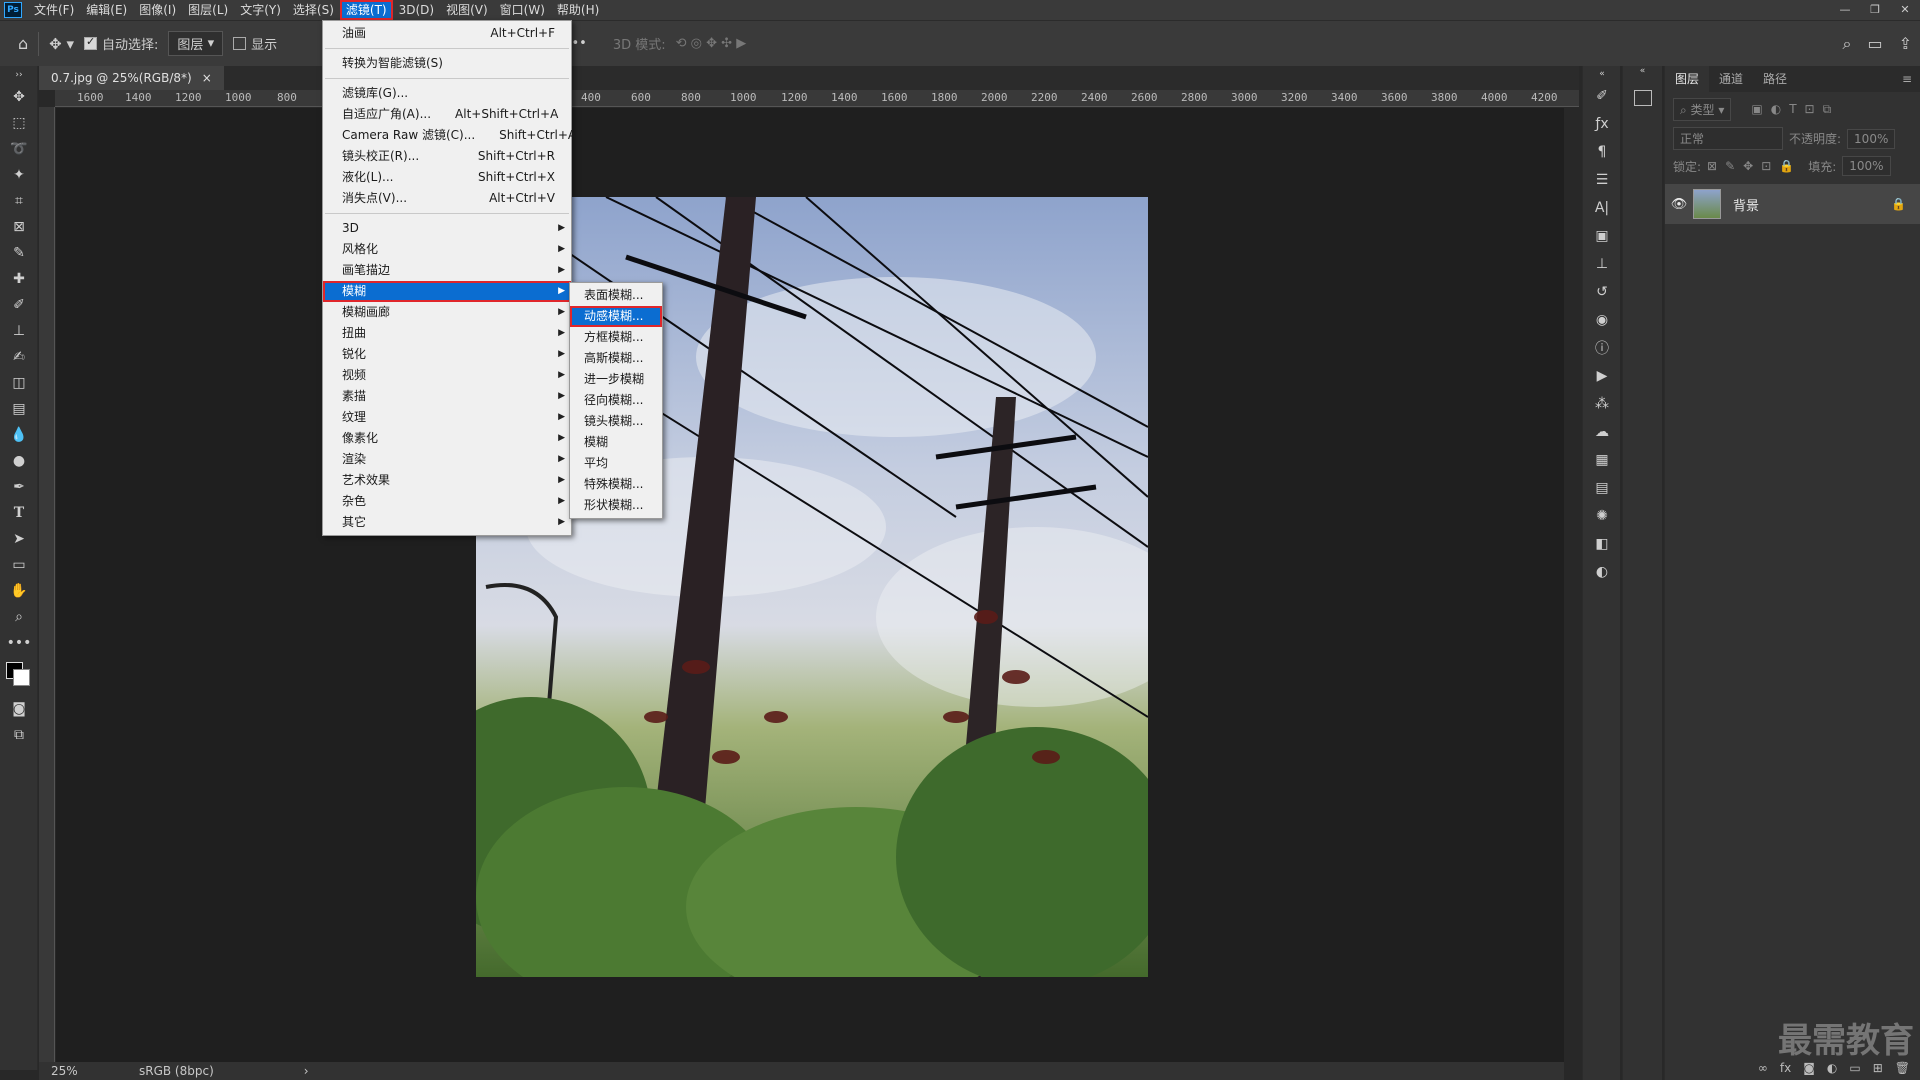 The width and height of the screenshot is (1920, 1080). What do you see at coordinates (1845, 10) in the screenshot?
I see `minimize-icon: —` at bounding box center [1845, 10].